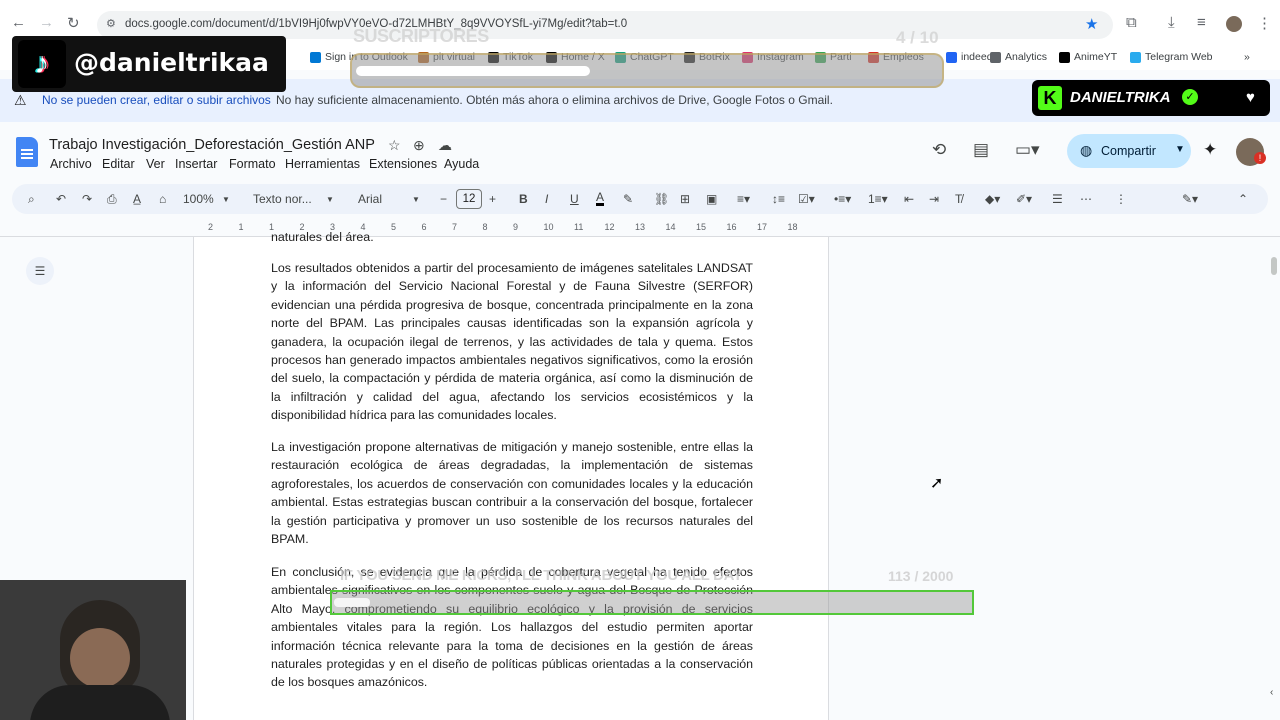 The width and height of the screenshot is (1280, 720). Describe the element at coordinates (939, 150) in the screenshot. I see `history-icon: ⟲` at that location.